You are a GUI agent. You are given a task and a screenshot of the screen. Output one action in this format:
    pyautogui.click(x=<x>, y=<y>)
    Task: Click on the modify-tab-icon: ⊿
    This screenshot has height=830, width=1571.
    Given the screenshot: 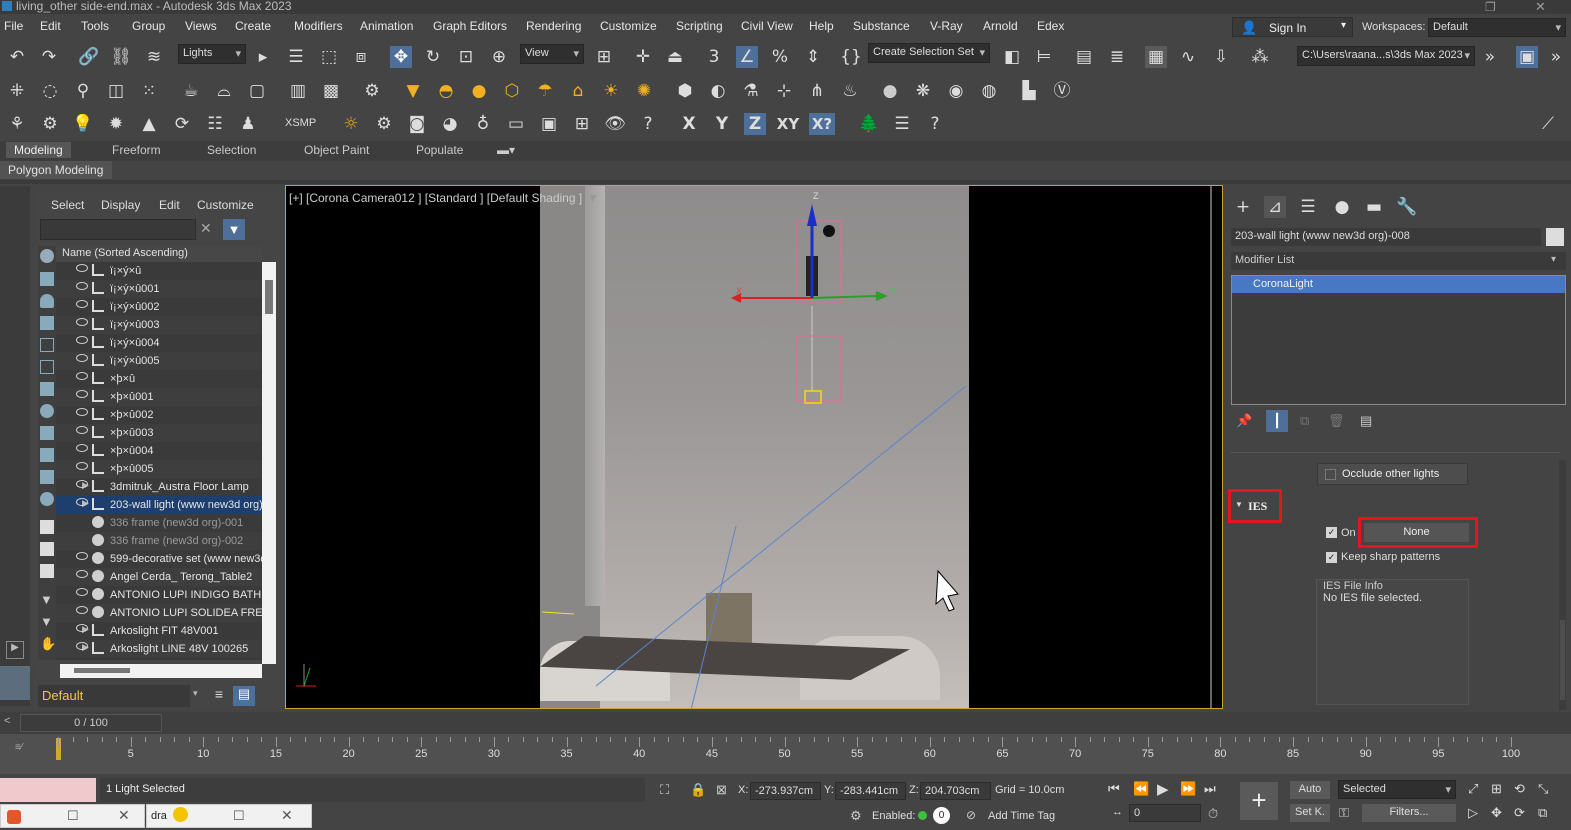 What is the action you would take?
    pyautogui.click(x=1275, y=207)
    